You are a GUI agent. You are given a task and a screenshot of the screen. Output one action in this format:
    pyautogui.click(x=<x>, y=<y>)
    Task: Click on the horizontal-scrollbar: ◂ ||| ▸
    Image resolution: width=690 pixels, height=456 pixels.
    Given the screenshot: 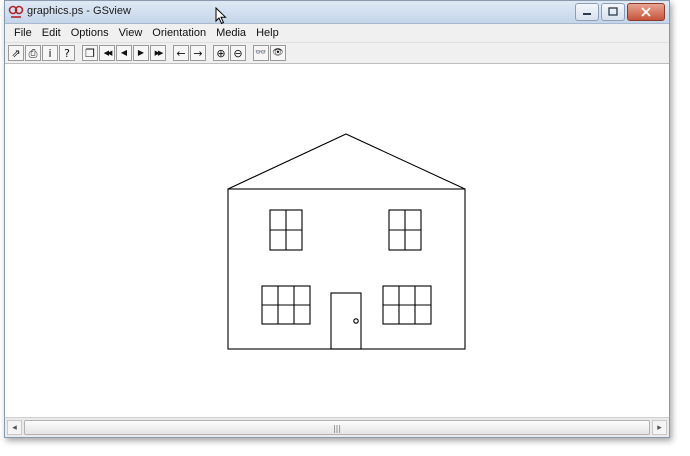 What is the action you would take?
    pyautogui.click(x=337, y=427)
    